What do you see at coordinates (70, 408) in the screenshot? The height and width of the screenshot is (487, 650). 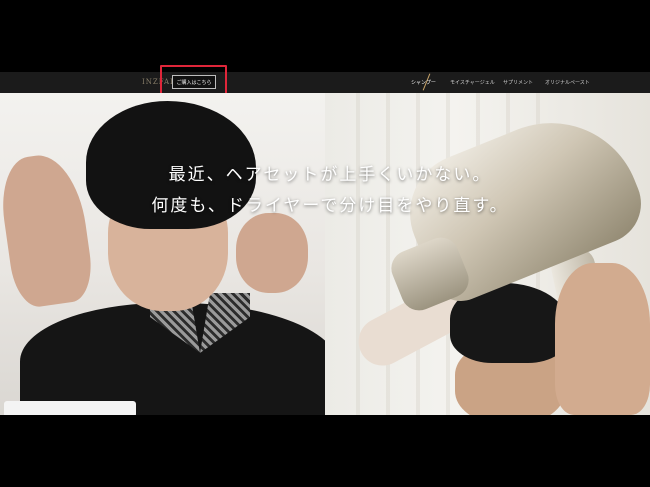 I see `laptop-image` at bounding box center [70, 408].